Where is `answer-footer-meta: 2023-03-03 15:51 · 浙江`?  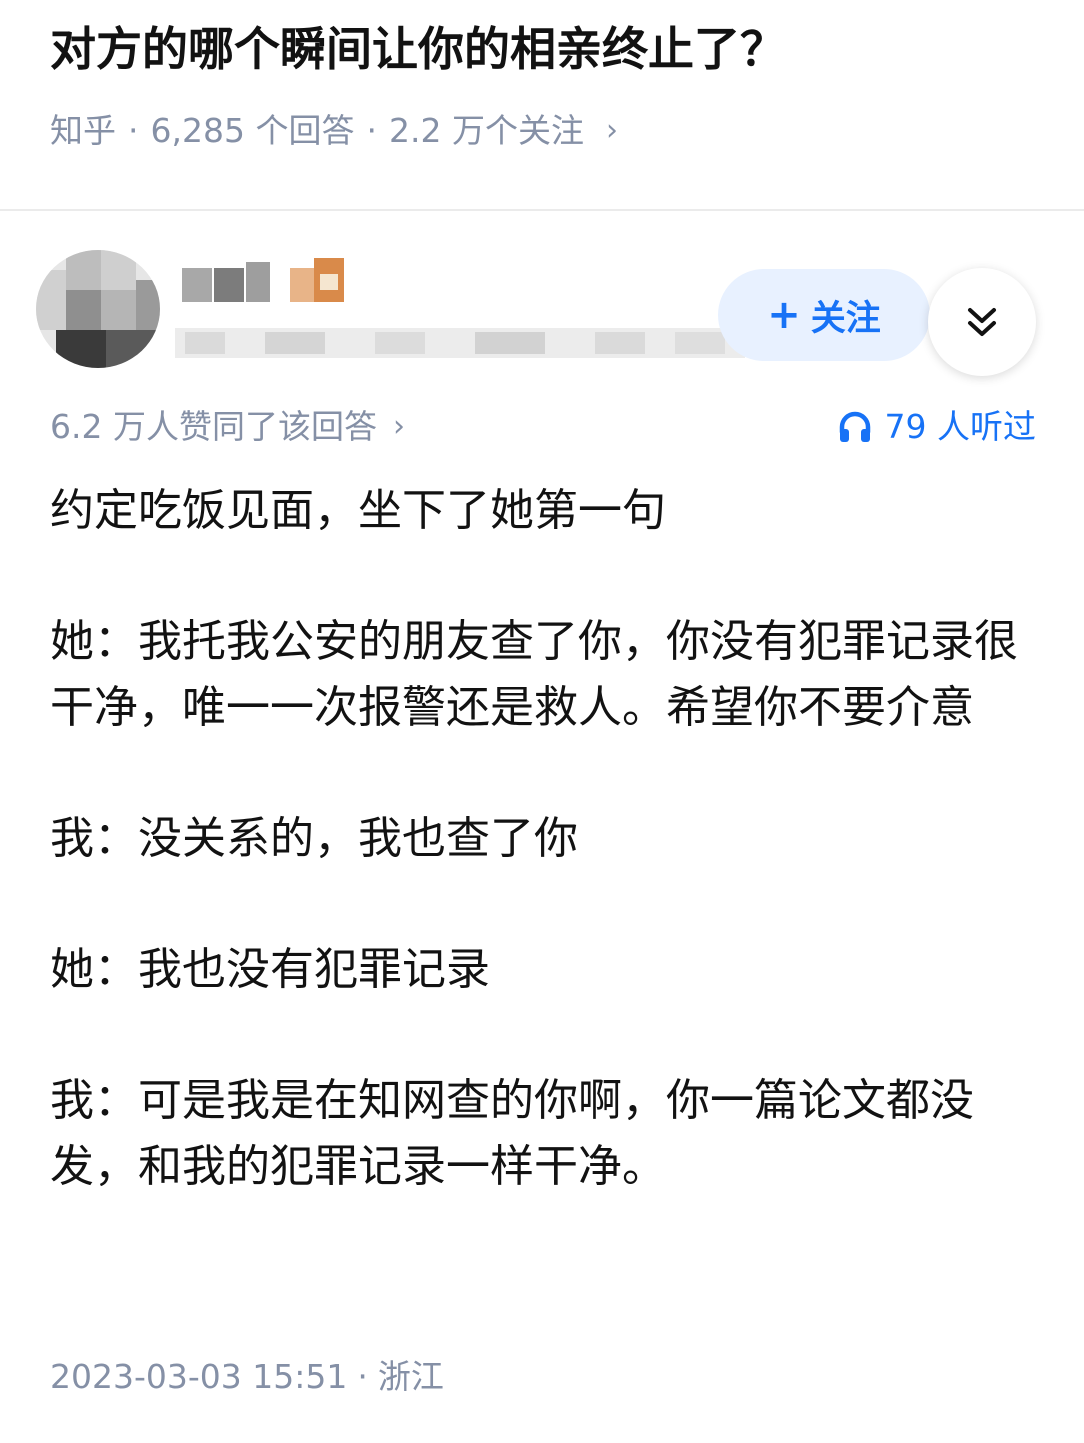 answer-footer-meta: 2023-03-03 15:51 · 浙江 is located at coordinates (247, 1377).